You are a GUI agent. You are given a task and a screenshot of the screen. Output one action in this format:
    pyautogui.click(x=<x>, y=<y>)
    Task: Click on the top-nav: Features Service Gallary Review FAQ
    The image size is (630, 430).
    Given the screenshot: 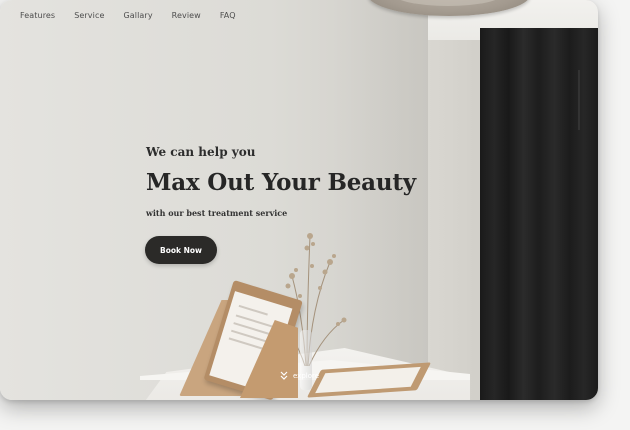 What is the action you would take?
    pyautogui.click(x=137, y=15)
    